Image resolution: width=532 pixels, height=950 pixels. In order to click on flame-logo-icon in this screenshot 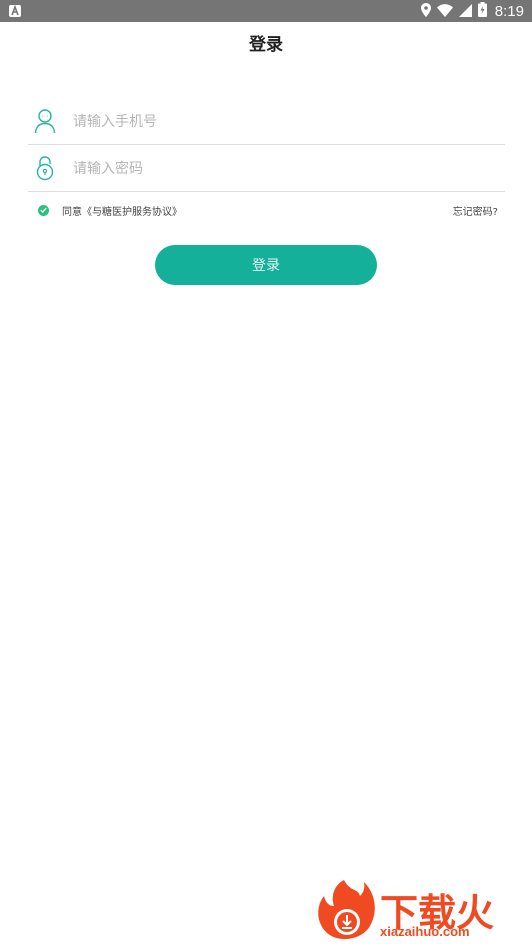, I will do `click(346, 910)`.